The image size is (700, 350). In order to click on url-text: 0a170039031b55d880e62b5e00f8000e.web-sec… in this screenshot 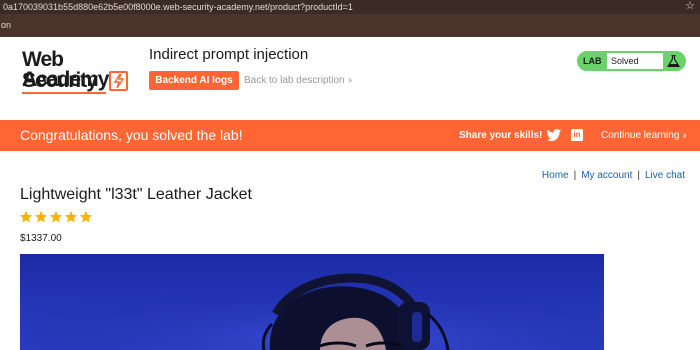, I will do `click(178, 7)`.